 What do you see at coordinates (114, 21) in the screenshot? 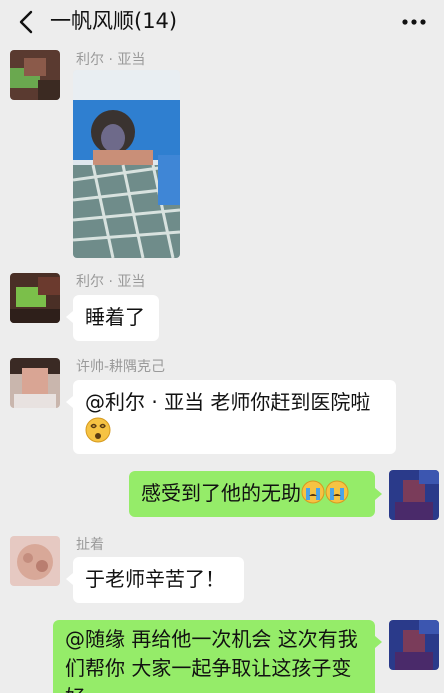
I see `chat-title: 一帆风顺(14)` at bounding box center [114, 21].